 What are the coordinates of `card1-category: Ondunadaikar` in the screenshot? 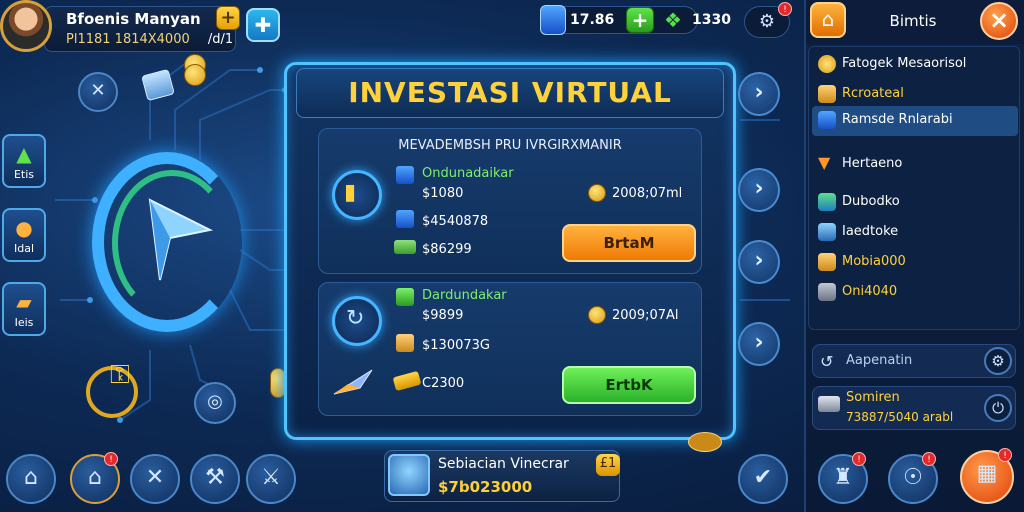 It's located at (468, 173).